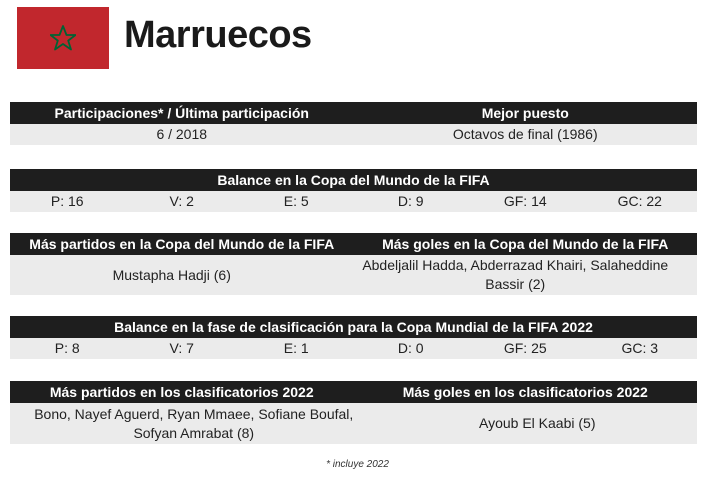  What do you see at coordinates (353, 201) in the screenshot?
I see `world-cup-balance-row: P: 16 V: 2 E: 5 D: 9 GF: 14 GC: 22` at bounding box center [353, 201].